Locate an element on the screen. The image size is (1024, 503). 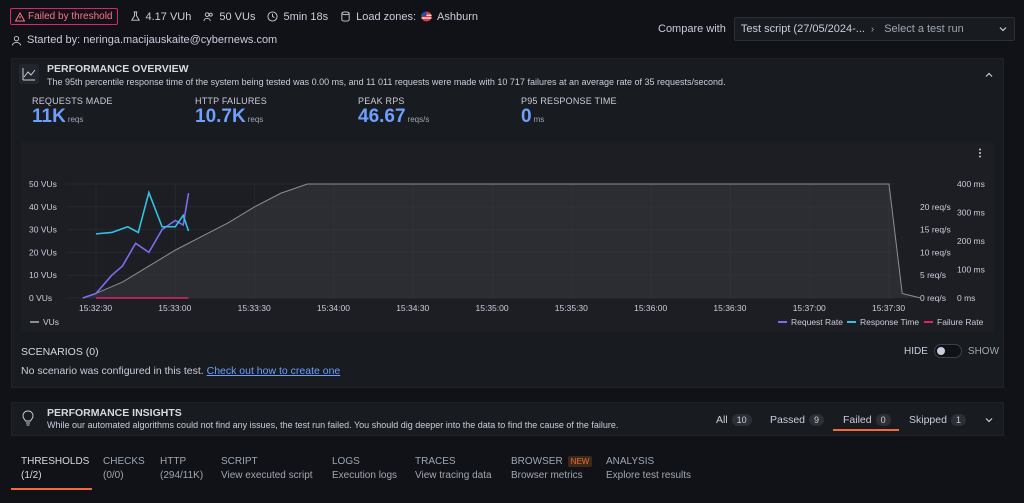
duration-meta: 5min 18s is located at coordinates (297, 17).